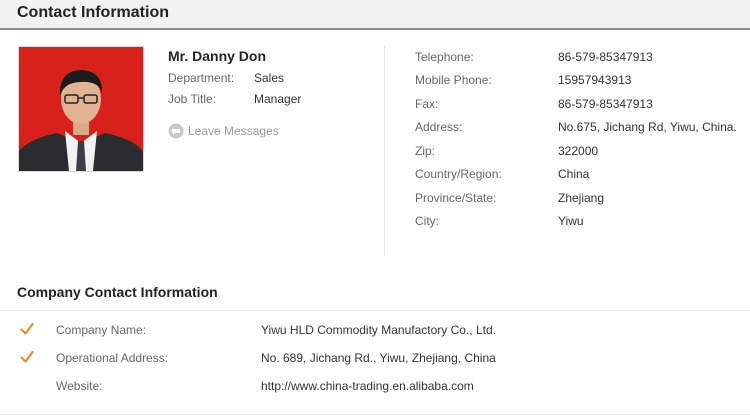  I want to click on job-title-value: Manager, so click(278, 99).